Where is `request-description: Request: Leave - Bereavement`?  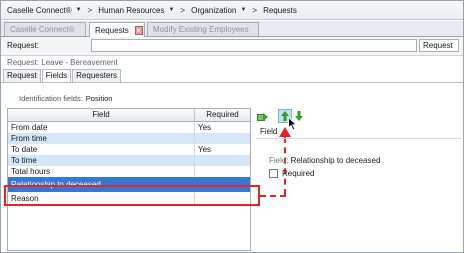 request-description: Request: Leave - Bereavement is located at coordinates (62, 62).